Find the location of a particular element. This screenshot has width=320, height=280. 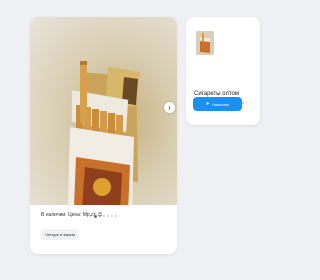

write-button-label: Написать is located at coordinates (220, 104).